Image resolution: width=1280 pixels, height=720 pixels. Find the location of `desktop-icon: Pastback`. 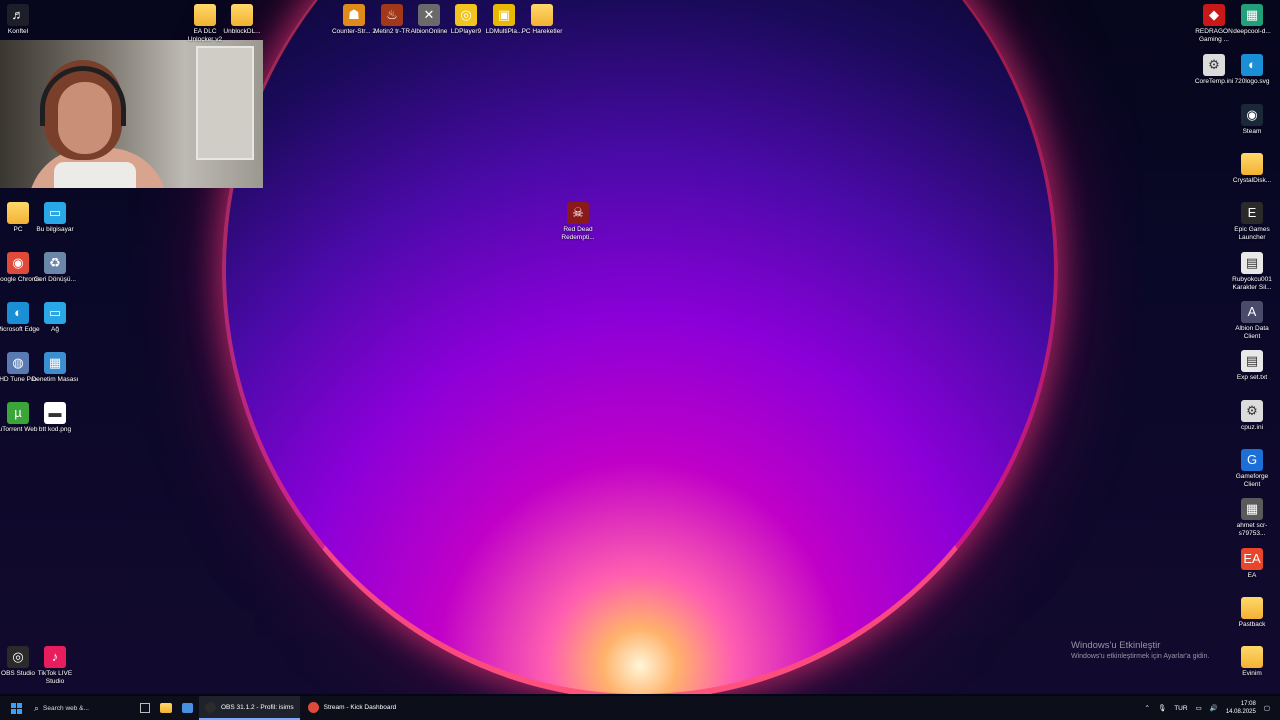

desktop-icon: Pastback is located at coordinates (1252, 613).